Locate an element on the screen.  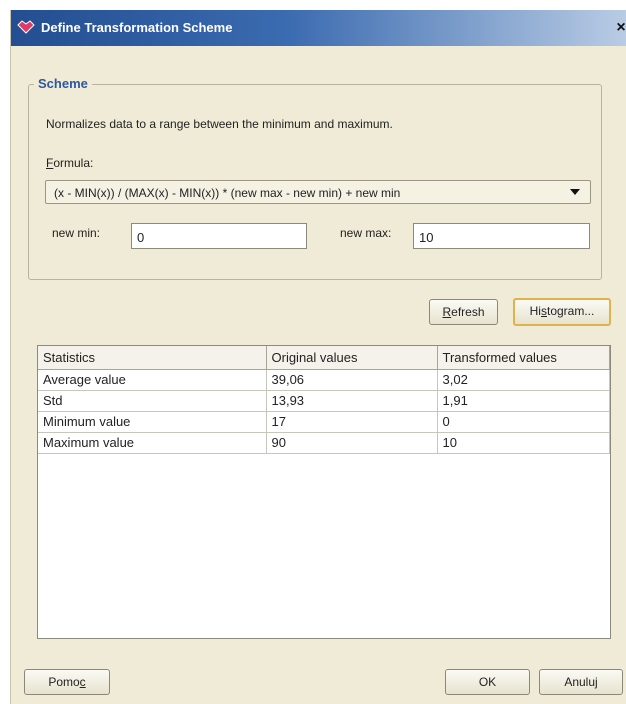
new-min-label: new min: is located at coordinates (76, 233).